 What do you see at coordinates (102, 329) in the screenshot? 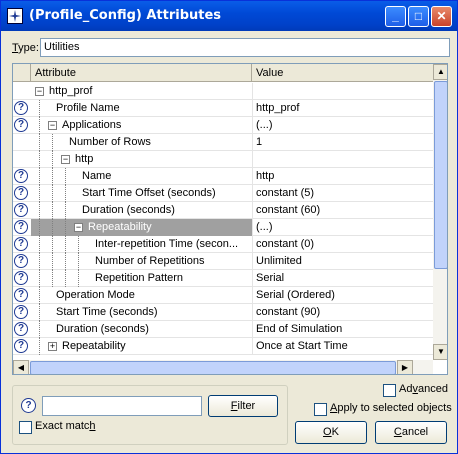
I see `attribute-name: Duration (seconds)` at bounding box center [102, 329].